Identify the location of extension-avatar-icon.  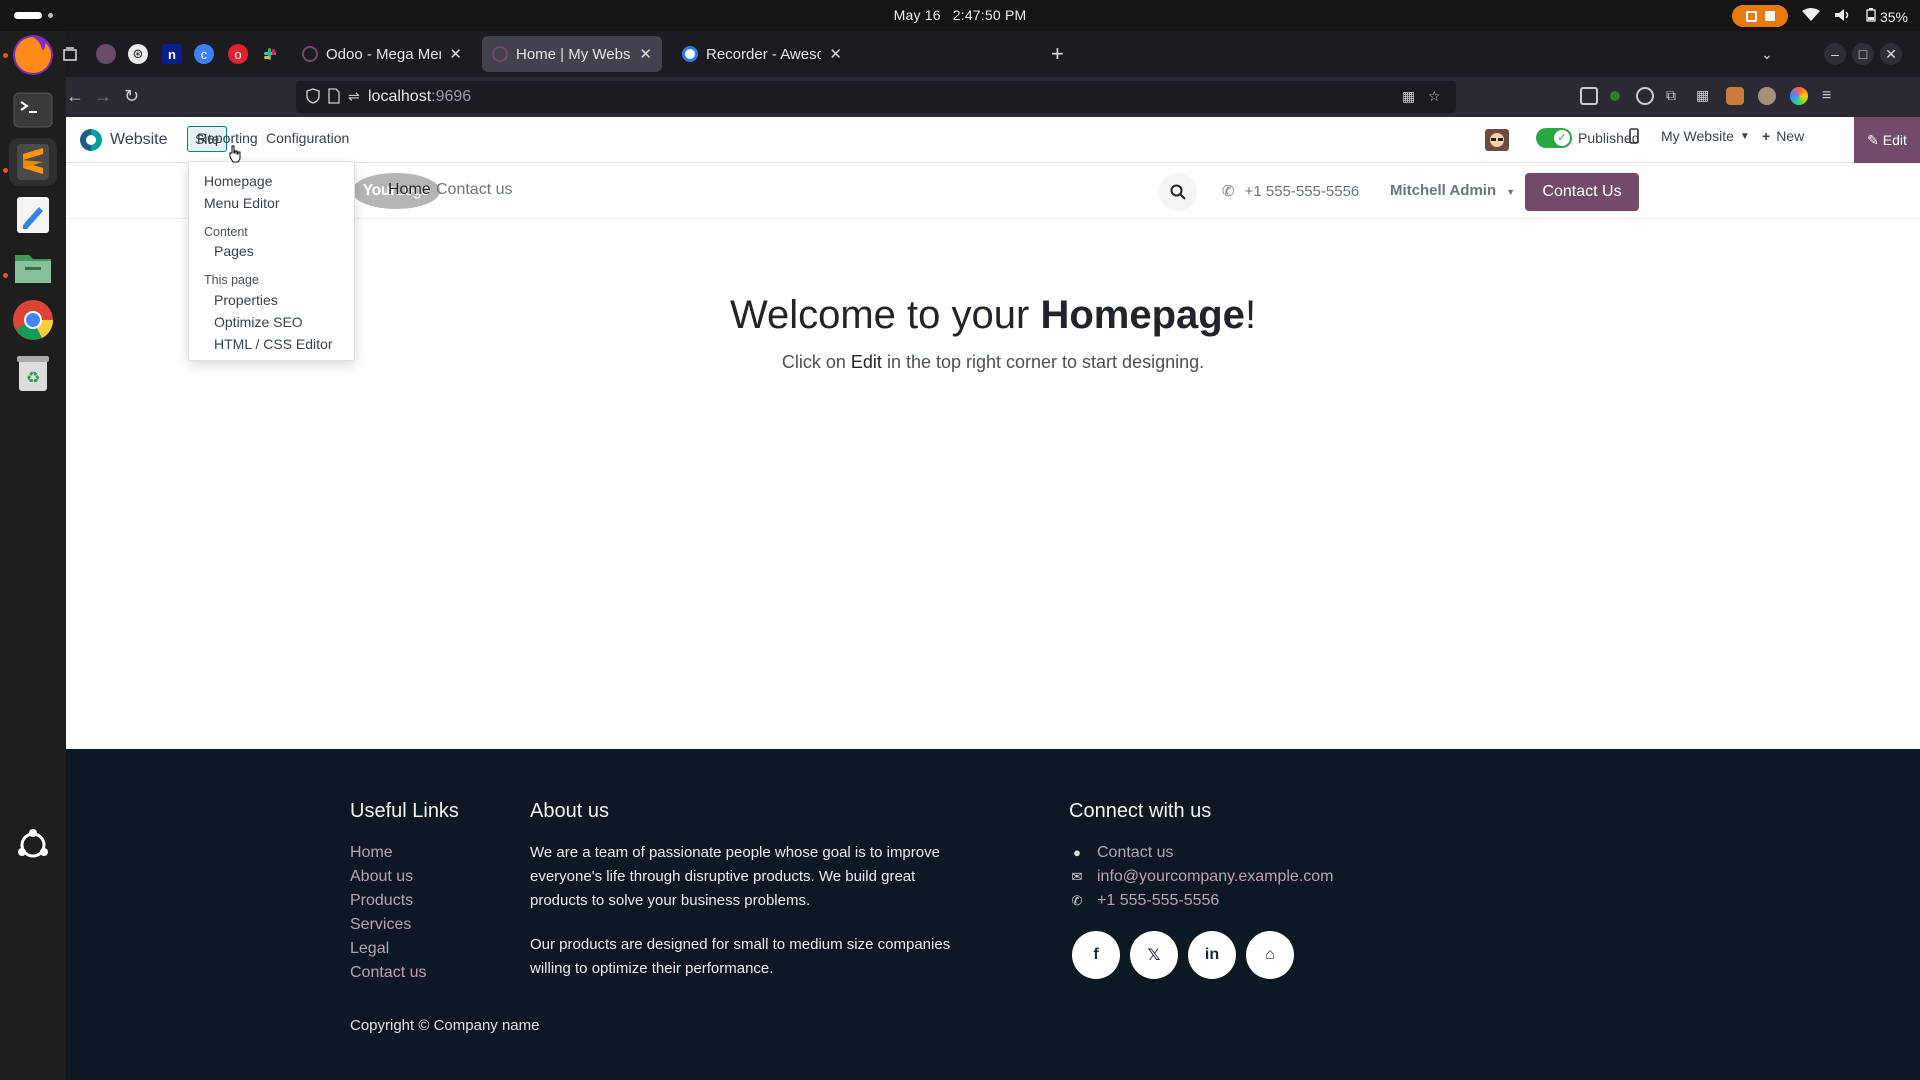
(1767, 96).